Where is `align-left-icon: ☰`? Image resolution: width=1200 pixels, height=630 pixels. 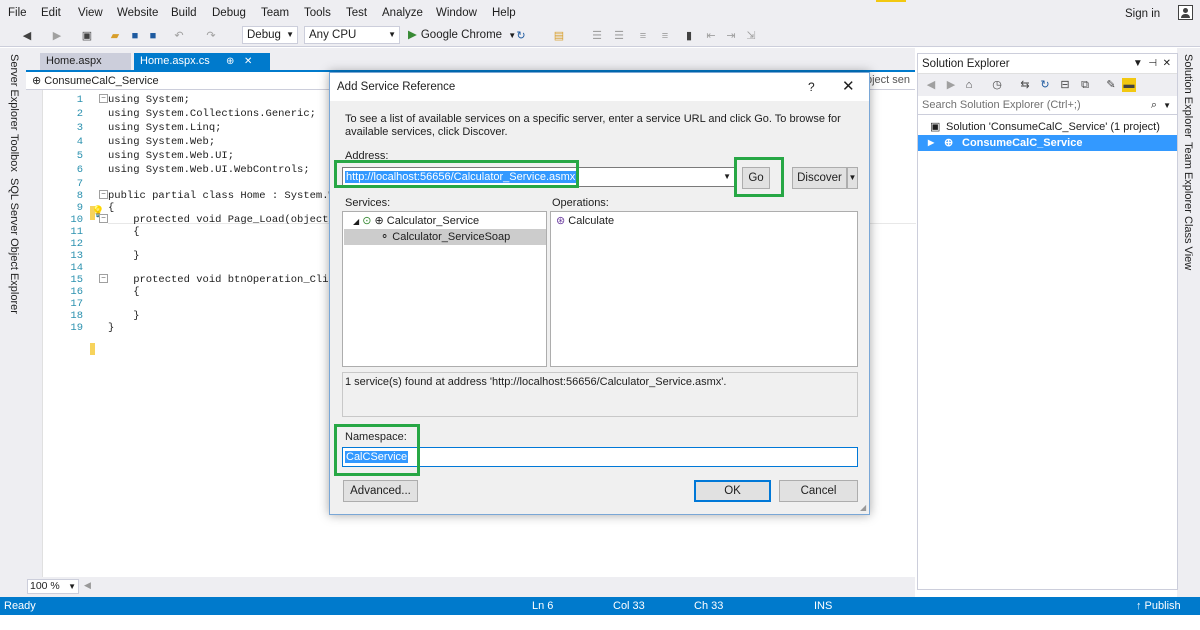
align-left-icon: ☰ is located at coordinates (597, 36).